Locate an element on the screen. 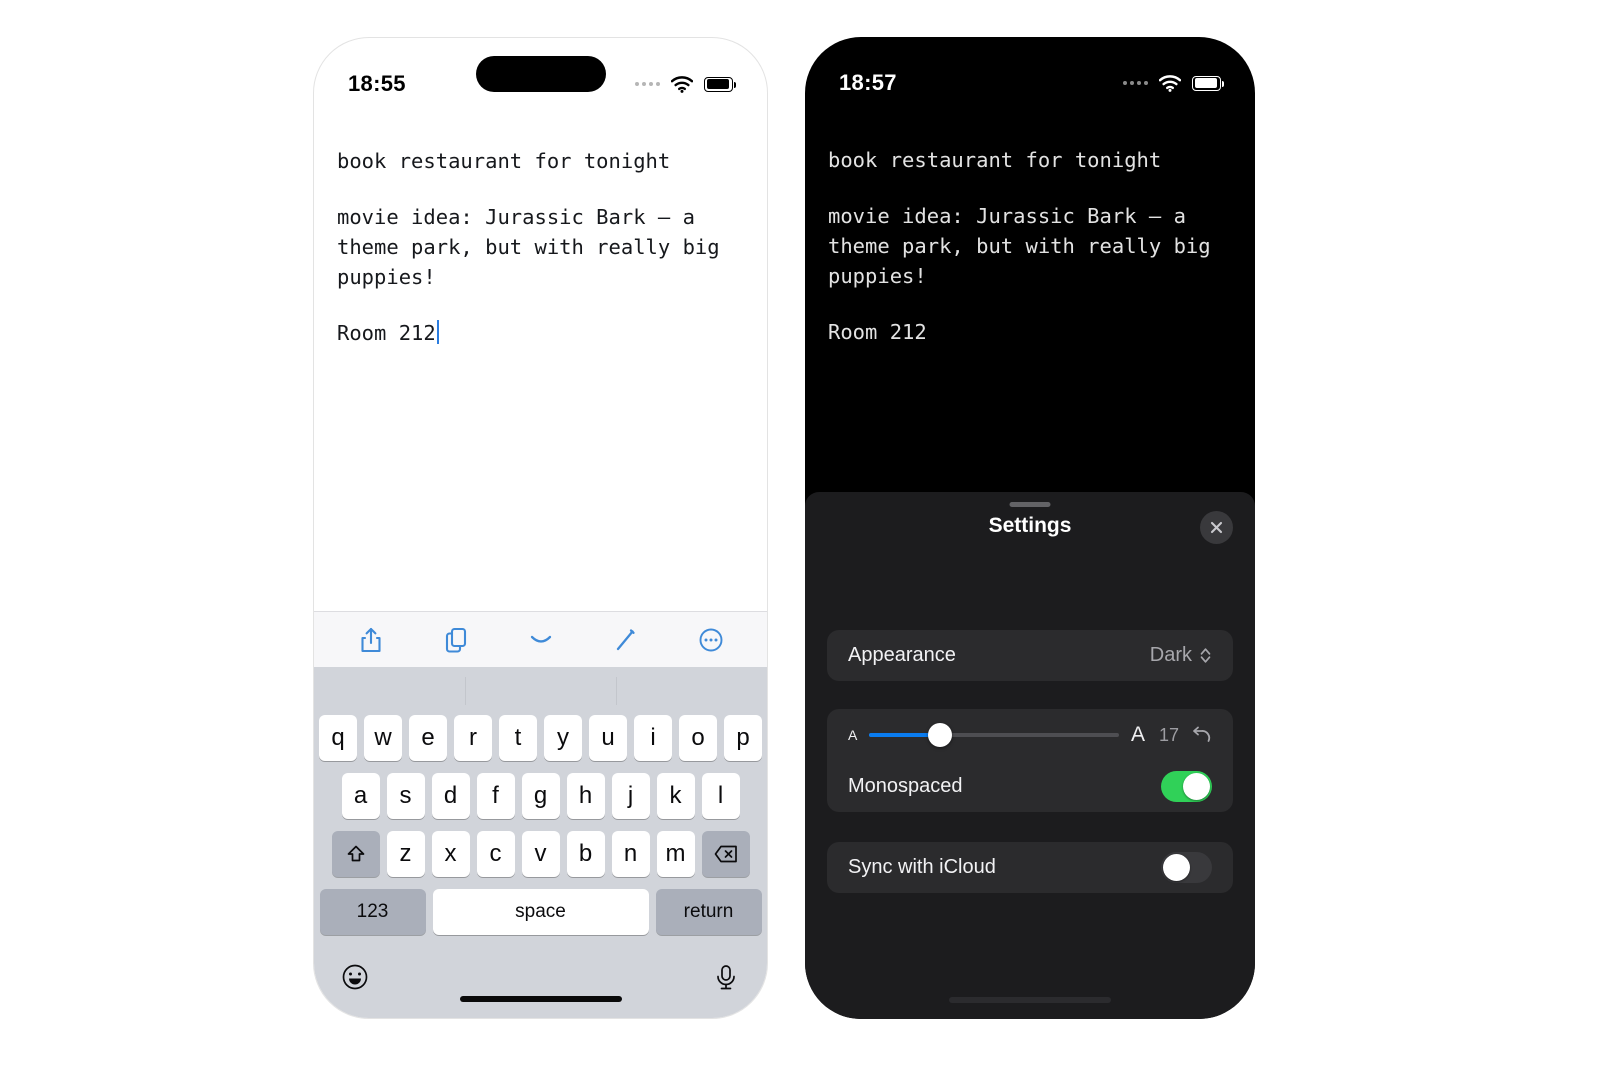 This screenshot has height=1082, width=1600. return-key: return is located at coordinates (708, 912).